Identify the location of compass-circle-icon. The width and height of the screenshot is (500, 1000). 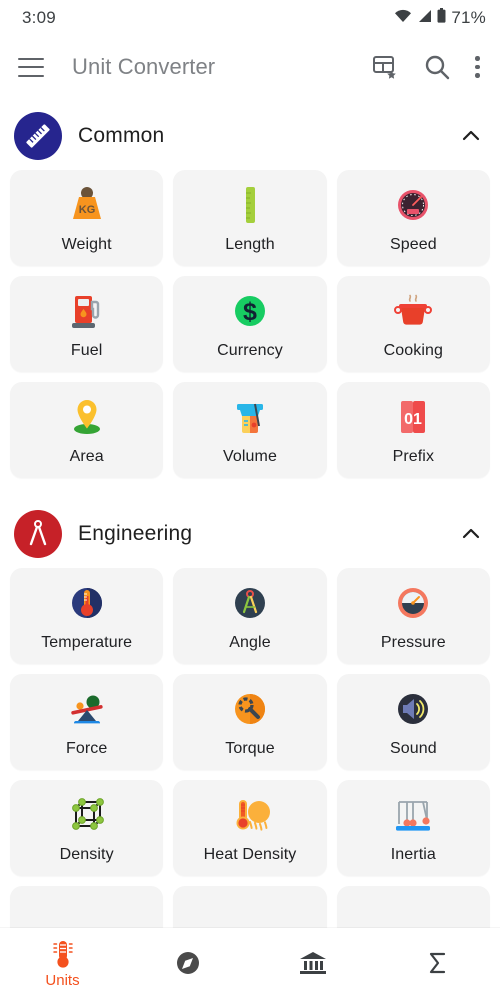
(188, 963).